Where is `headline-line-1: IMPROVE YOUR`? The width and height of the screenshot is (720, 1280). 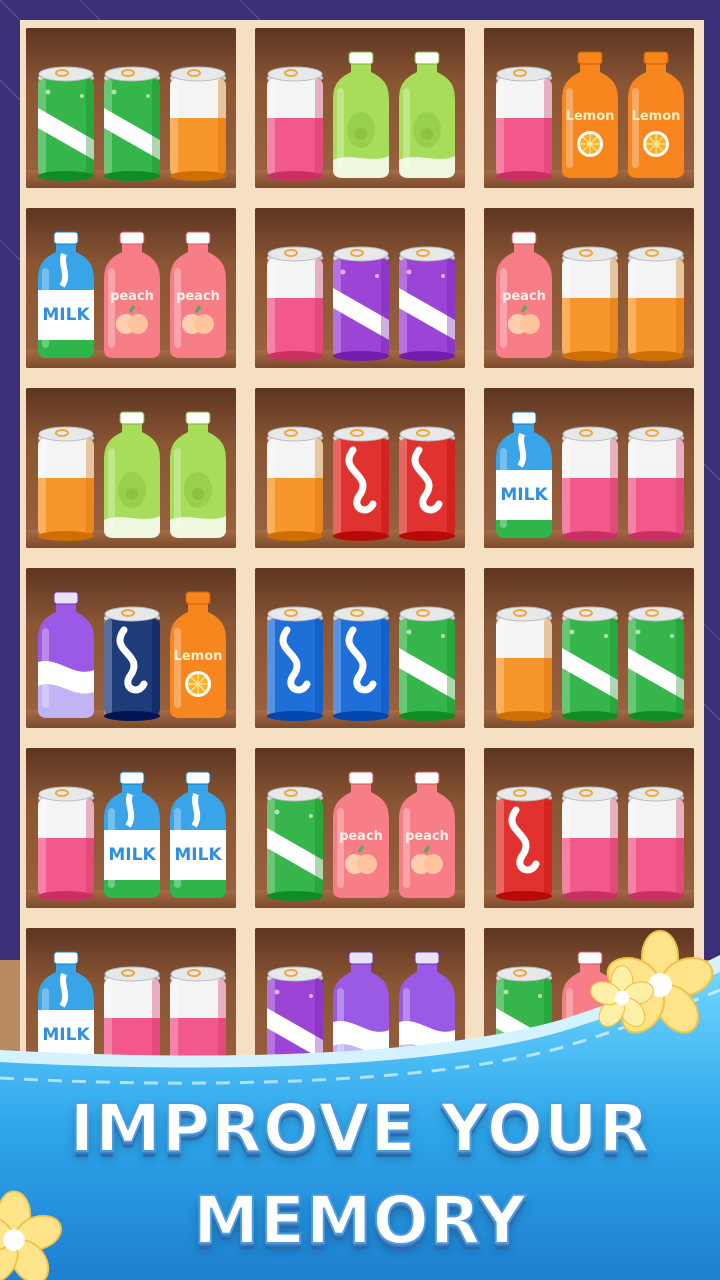 headline-line-1: IMPROVE YOUR is located at coordinates (360, 1128).